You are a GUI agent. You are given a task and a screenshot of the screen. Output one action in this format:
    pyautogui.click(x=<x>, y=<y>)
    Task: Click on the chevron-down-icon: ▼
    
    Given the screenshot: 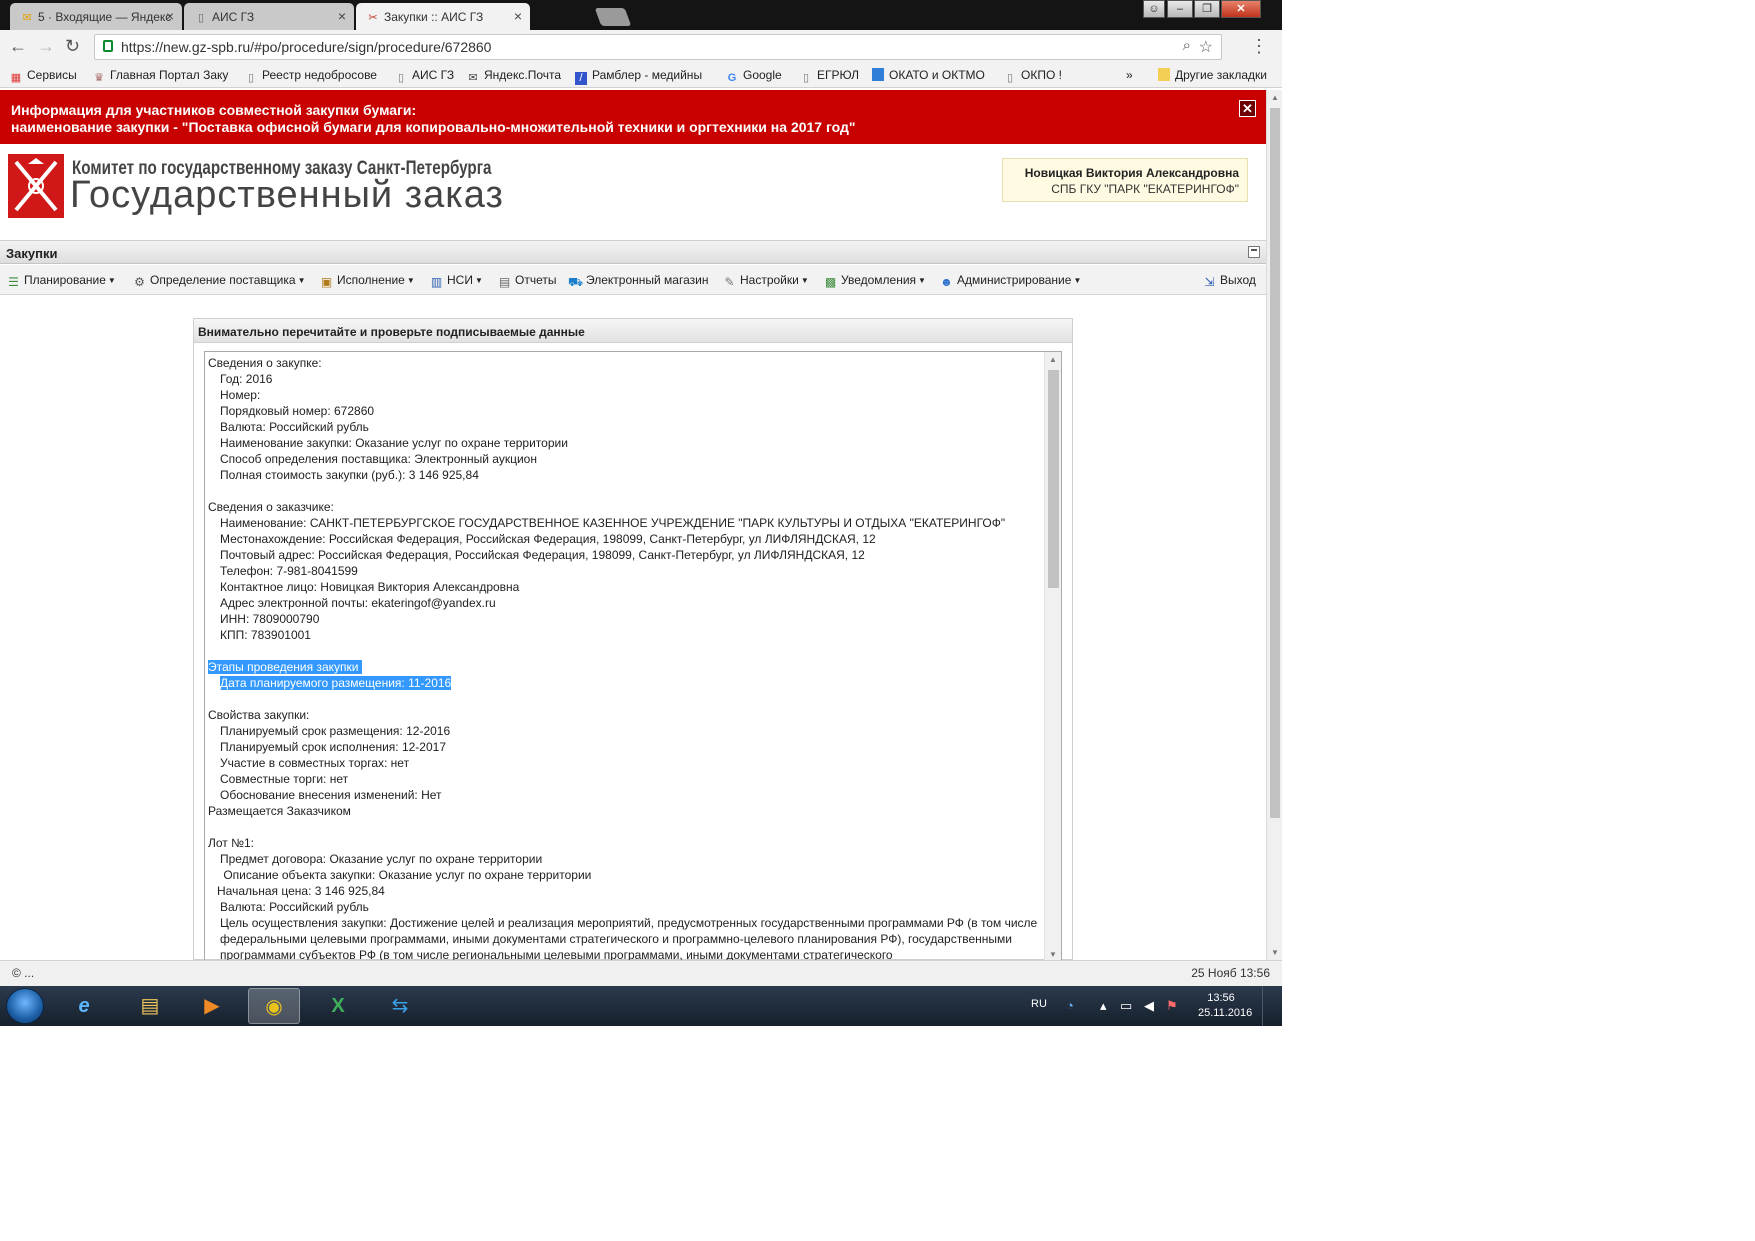 What is the action you would take?
    pyautogui.click(x=478, y=280)
    